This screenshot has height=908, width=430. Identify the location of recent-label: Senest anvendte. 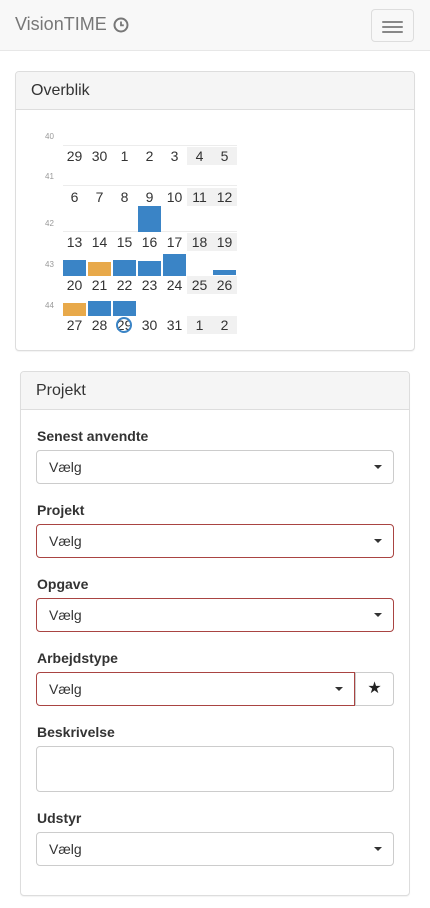
(93, 436).